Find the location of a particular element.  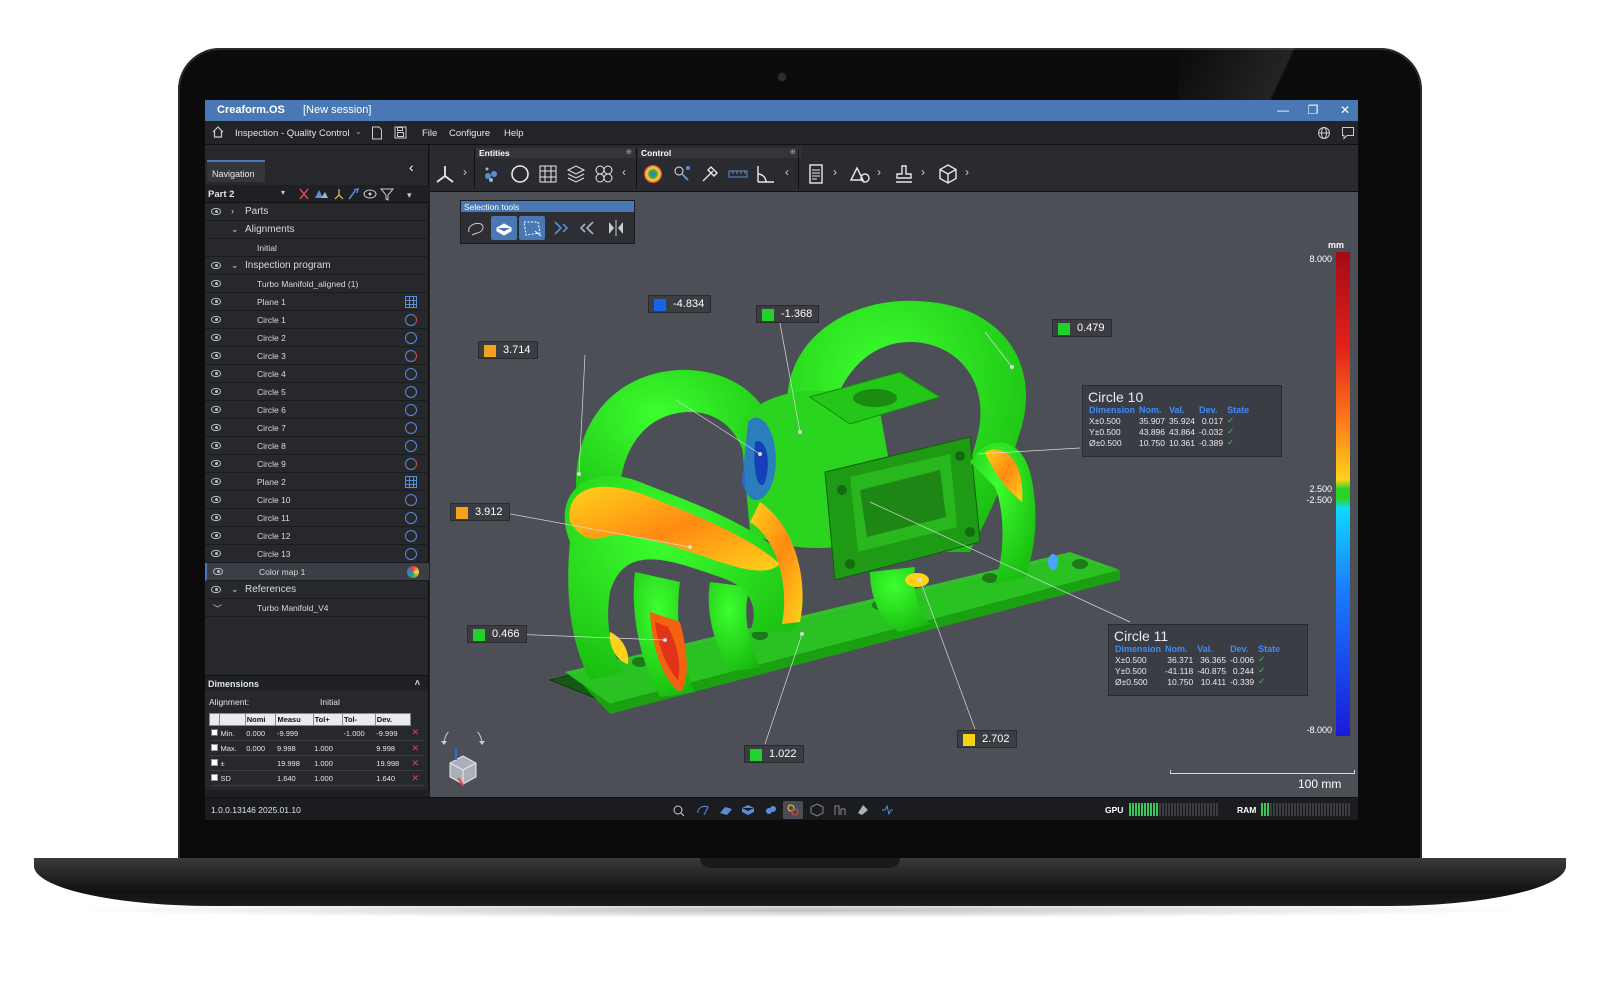

table-row: SD 1.640 1.000 1.640 ✕ is located at coordinates (316, 778).